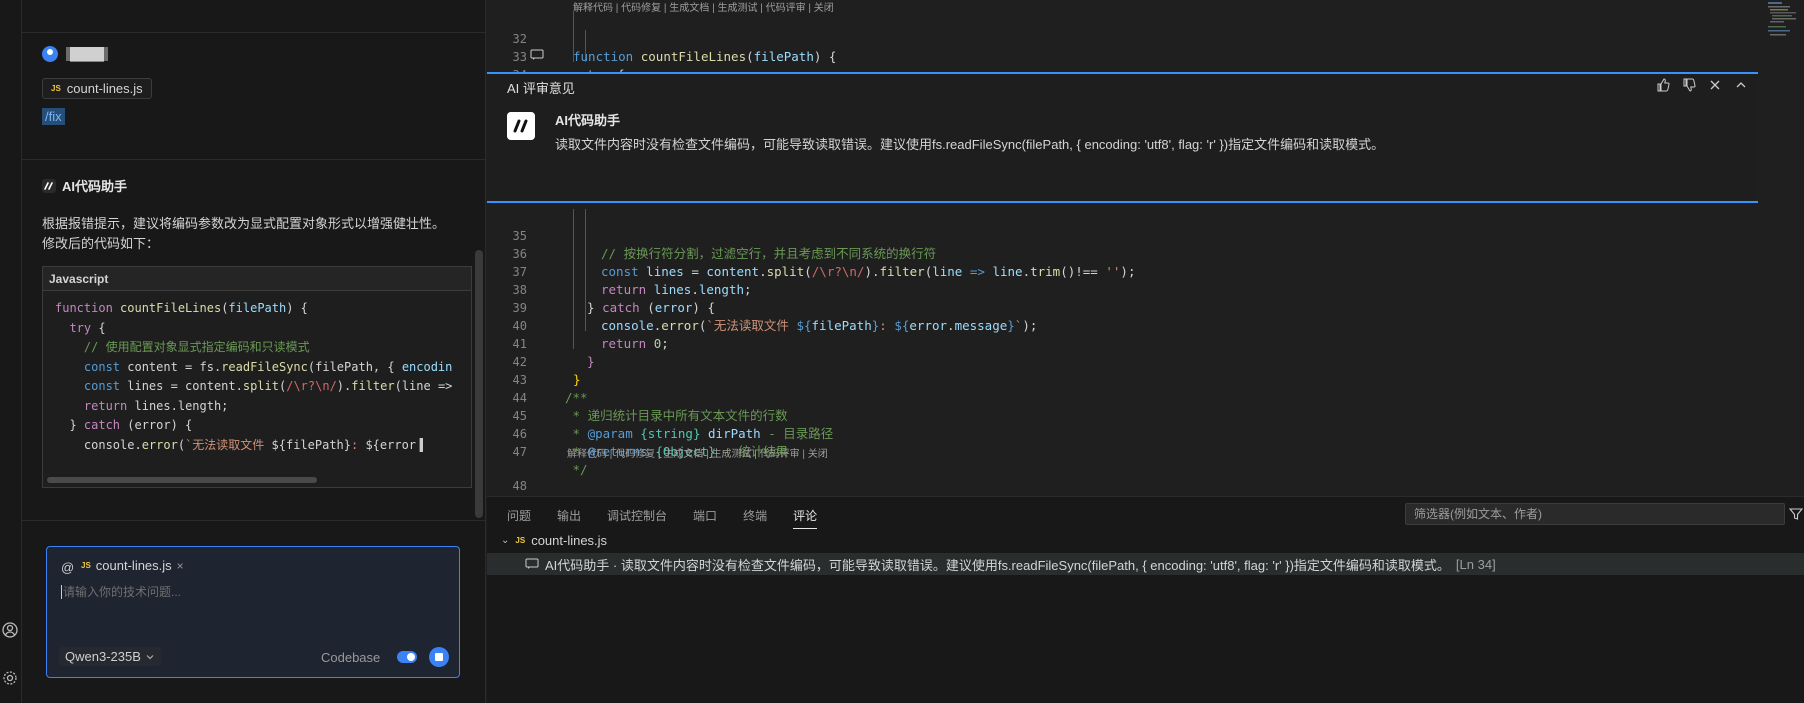  What do you see at coordinates (10, 630) in the screenshot?
I see `account-icon` at bounding box center [10, 630].